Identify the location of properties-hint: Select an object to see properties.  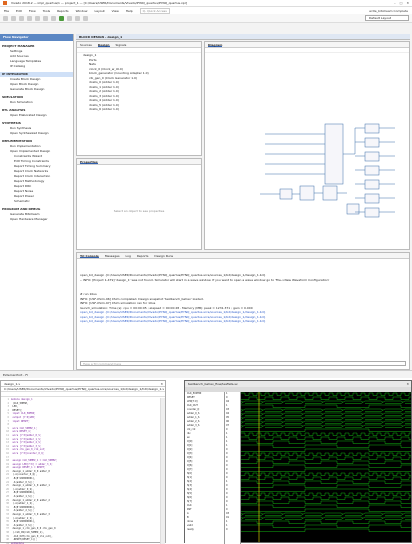
(139, 211).